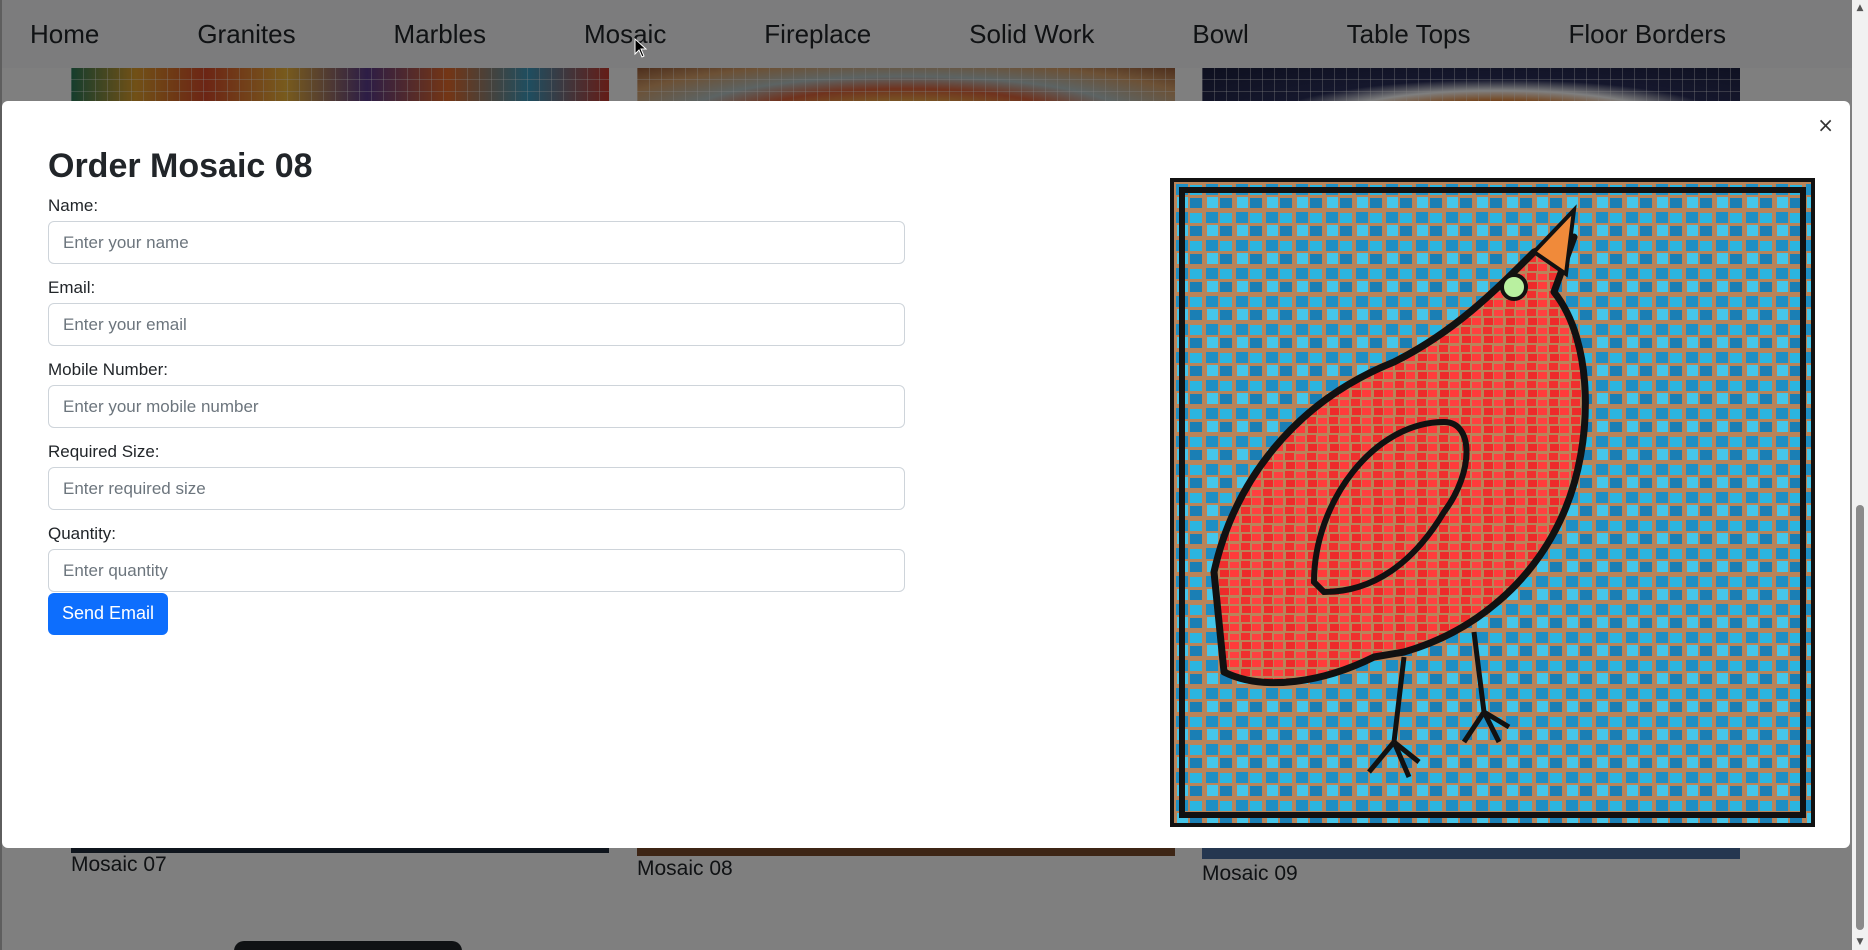 This screenshot has width=1868, height=950. I want to click on scroll-down-icon: ▼, so click(1860, 942).